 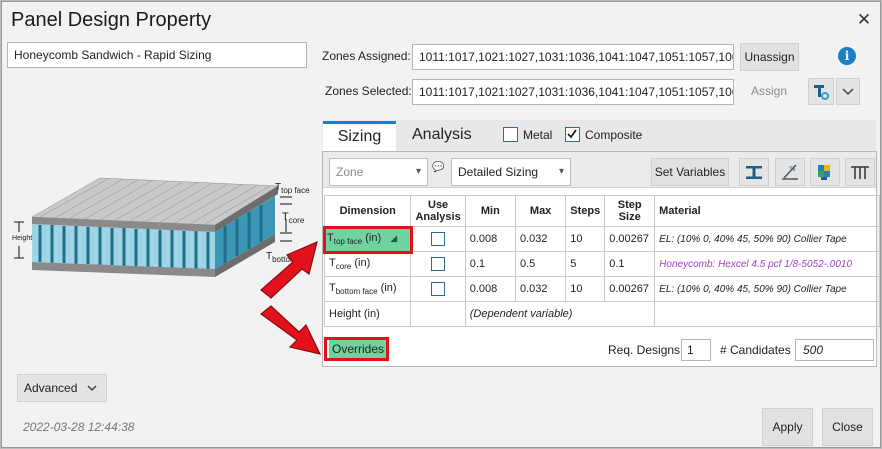 What do you see at coordinates (22, 238) in the screenshot?
I see `height-dim-label: Height` at bounding box center [22, 238].